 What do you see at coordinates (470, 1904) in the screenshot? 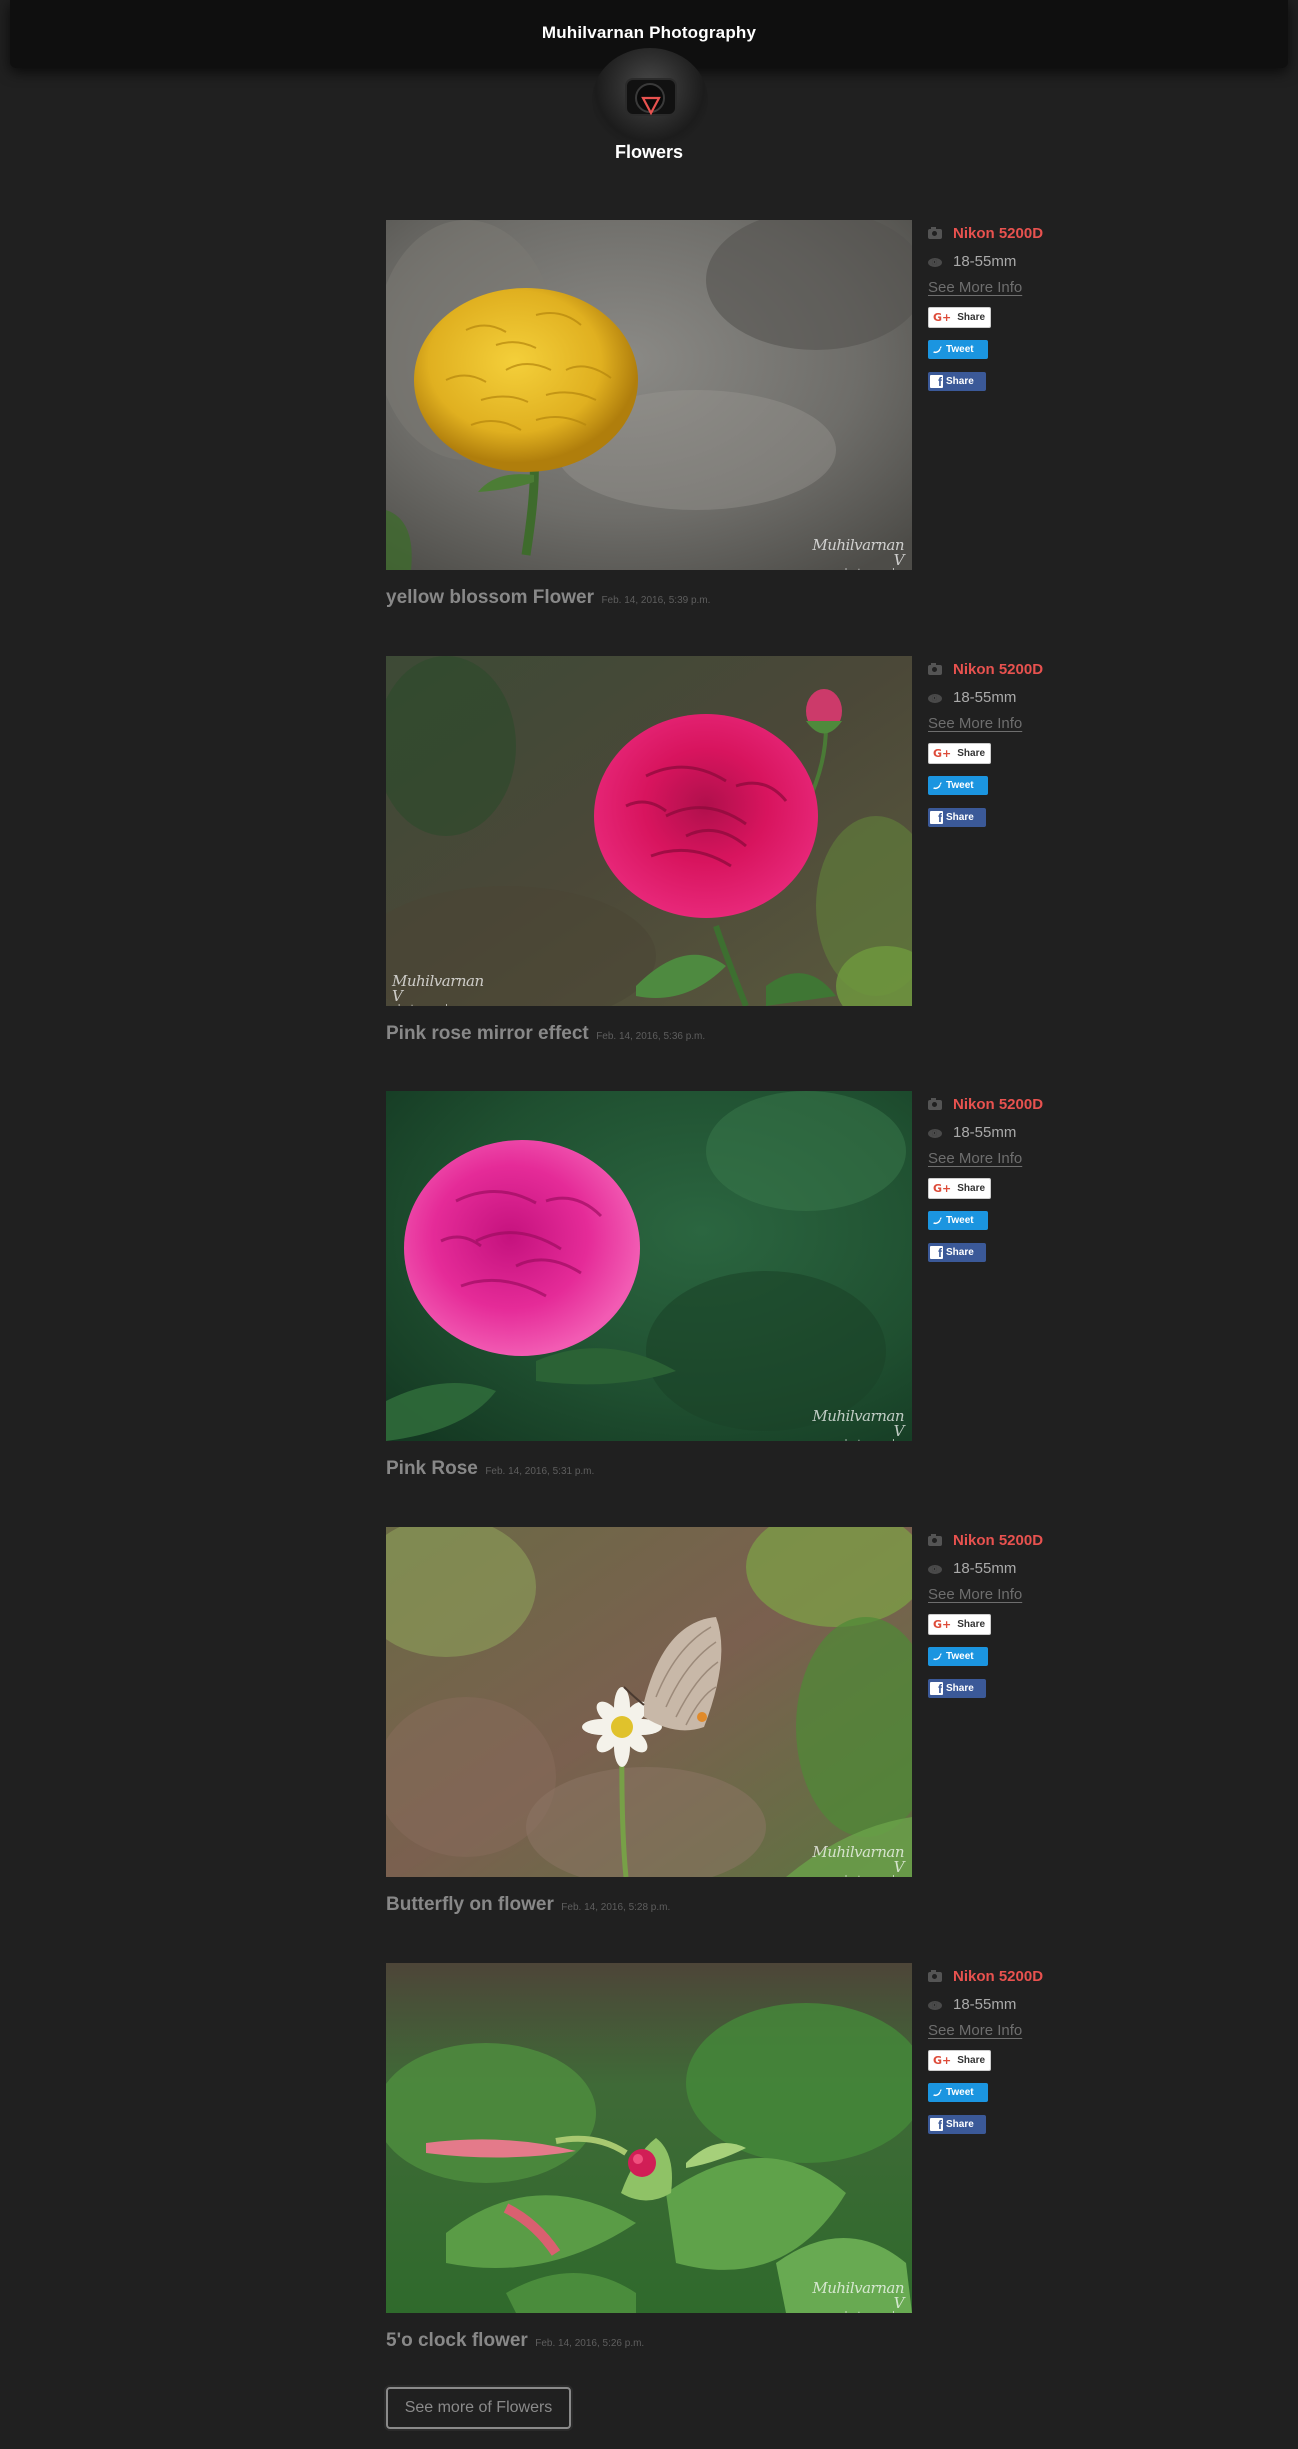
I see `post-title: Butterfly on flower` at bounding box center [470, 1904].